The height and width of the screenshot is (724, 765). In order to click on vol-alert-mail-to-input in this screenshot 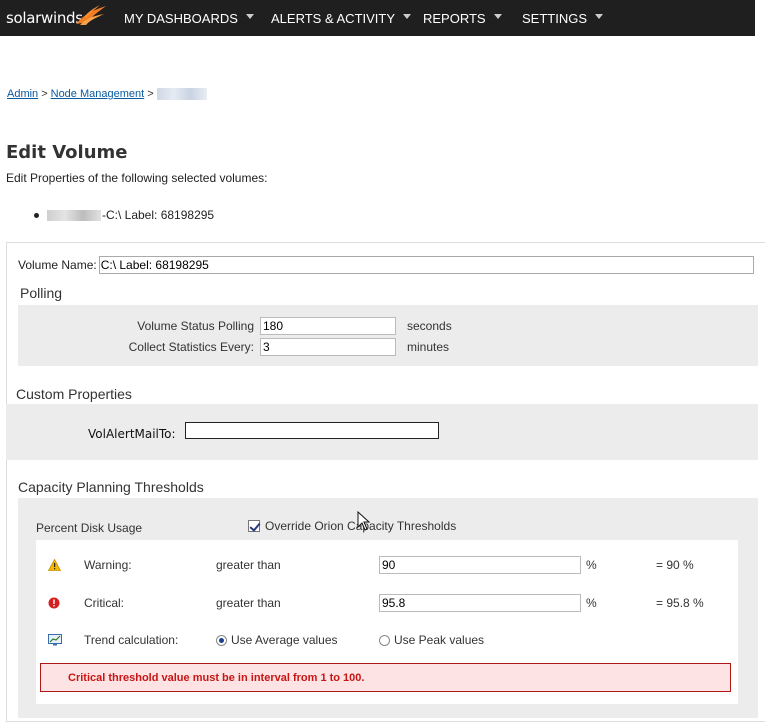, I will do `click(312, 430)`.